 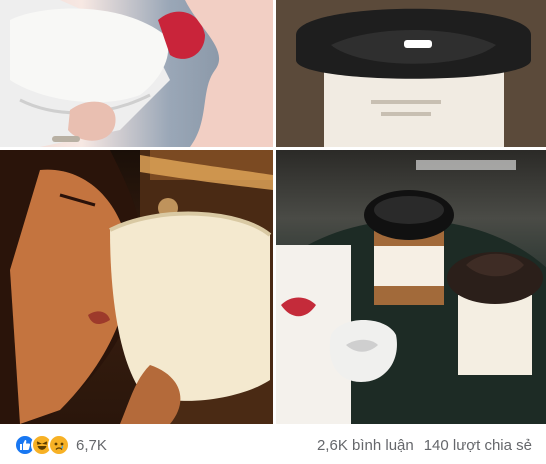 What do you see at coordinates (25, 445) in the screenshot?
I see `thumb-up-glyph` at bounding box center [25, 445].